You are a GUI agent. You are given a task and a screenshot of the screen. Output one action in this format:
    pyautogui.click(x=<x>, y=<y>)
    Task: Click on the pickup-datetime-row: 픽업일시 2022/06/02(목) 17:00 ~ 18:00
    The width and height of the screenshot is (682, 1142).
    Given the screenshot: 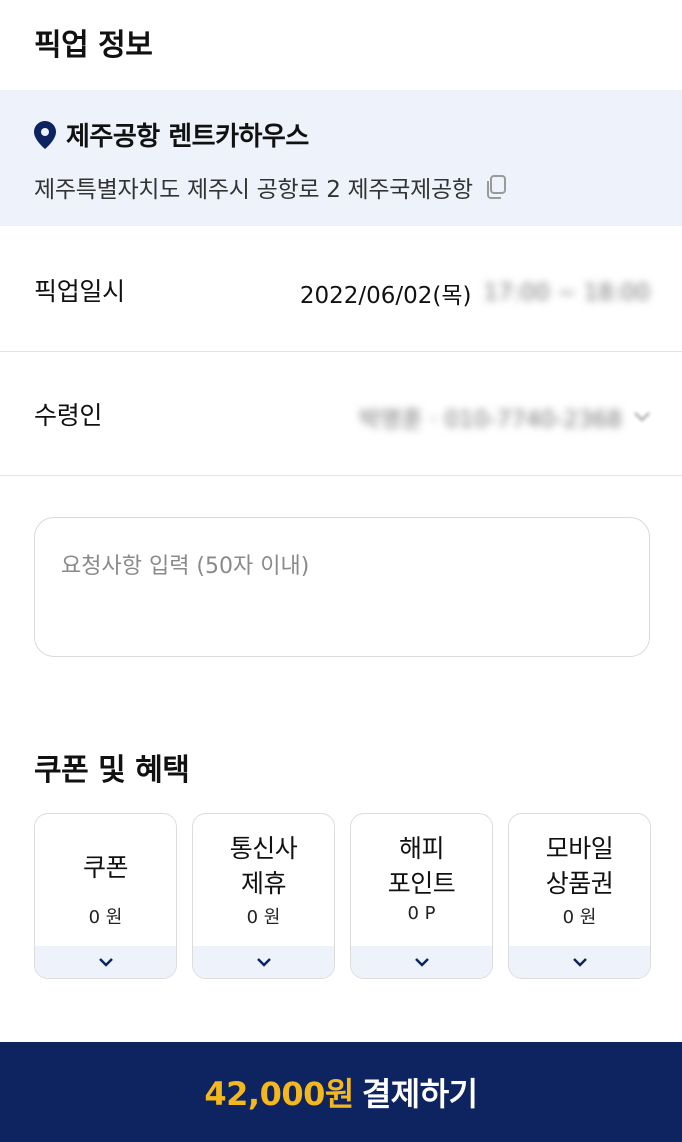 What is the action you would take?
    pyautogui.click(x=341, y=290)
    